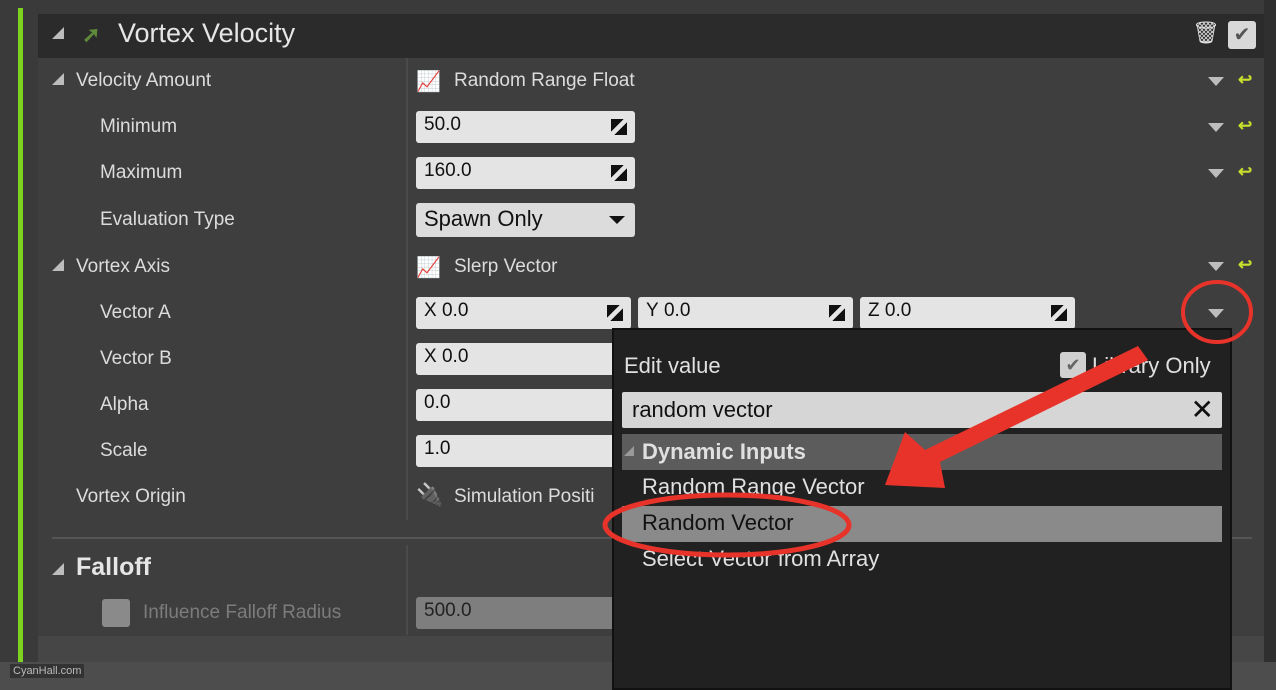 The width and height of the screenshot is (1276, 690). I want to click on watermark: CyanHall.com, so click(47, 671).